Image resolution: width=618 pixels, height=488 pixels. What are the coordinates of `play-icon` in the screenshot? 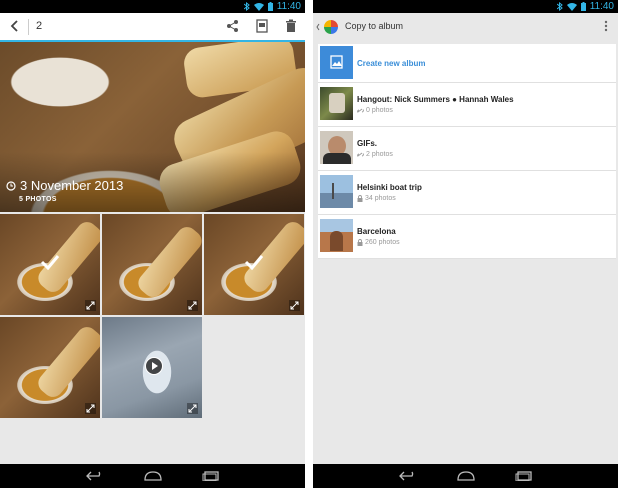 It's located at (154, 366).